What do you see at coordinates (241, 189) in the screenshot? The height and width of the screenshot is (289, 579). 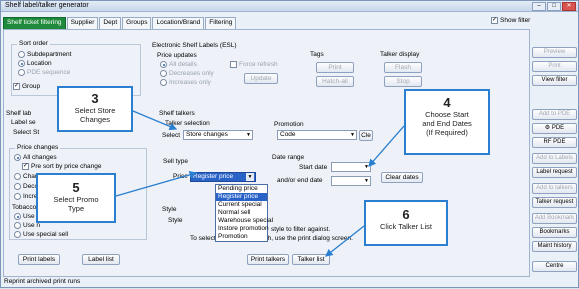 I see `price-option: Pending price` at bounding box center [241, 189].